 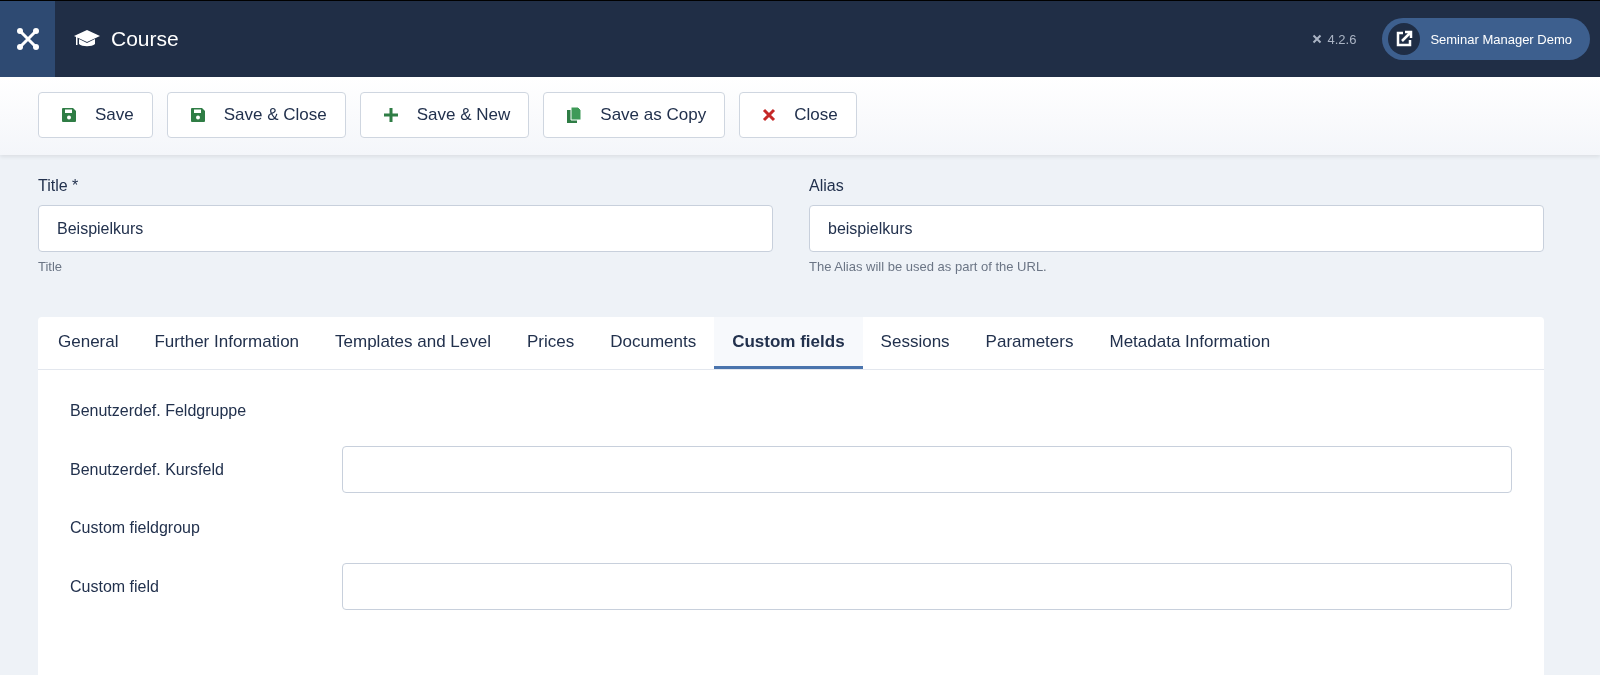 What do you see at coordinates (653, 343) in the screenshot?
I see `tab: Documents` at bounding box center [653, 343].